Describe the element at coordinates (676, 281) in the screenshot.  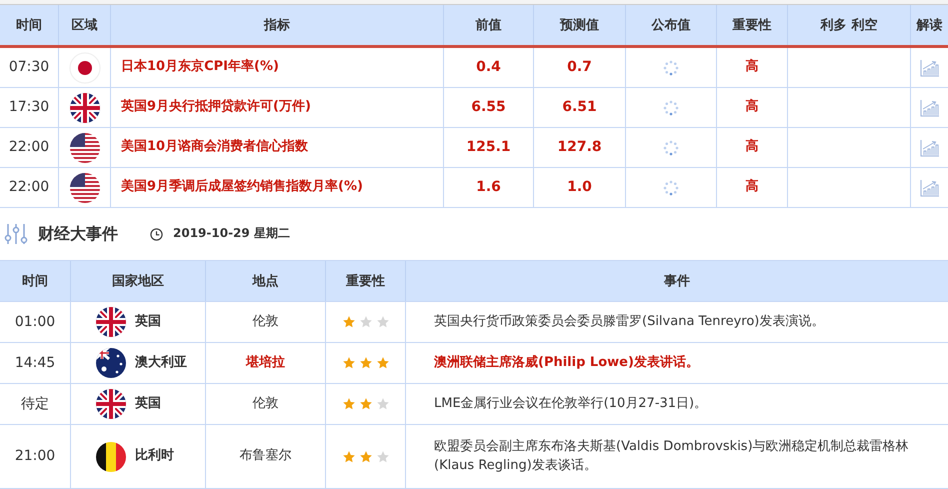
I see `column-header: 事件` at that location.